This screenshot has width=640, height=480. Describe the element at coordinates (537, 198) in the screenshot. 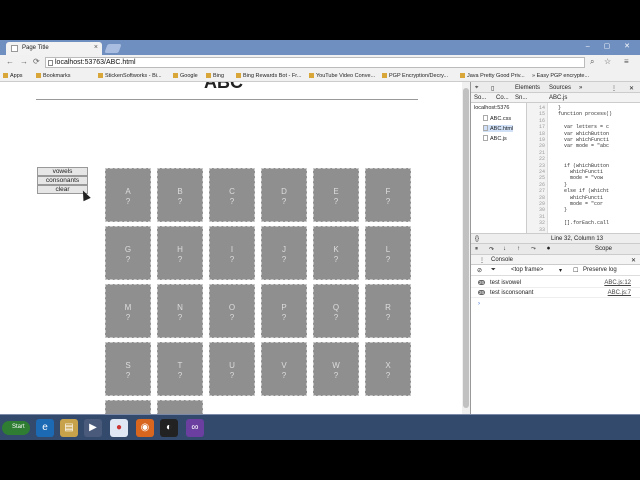

I see `line-number: 28` at that location.